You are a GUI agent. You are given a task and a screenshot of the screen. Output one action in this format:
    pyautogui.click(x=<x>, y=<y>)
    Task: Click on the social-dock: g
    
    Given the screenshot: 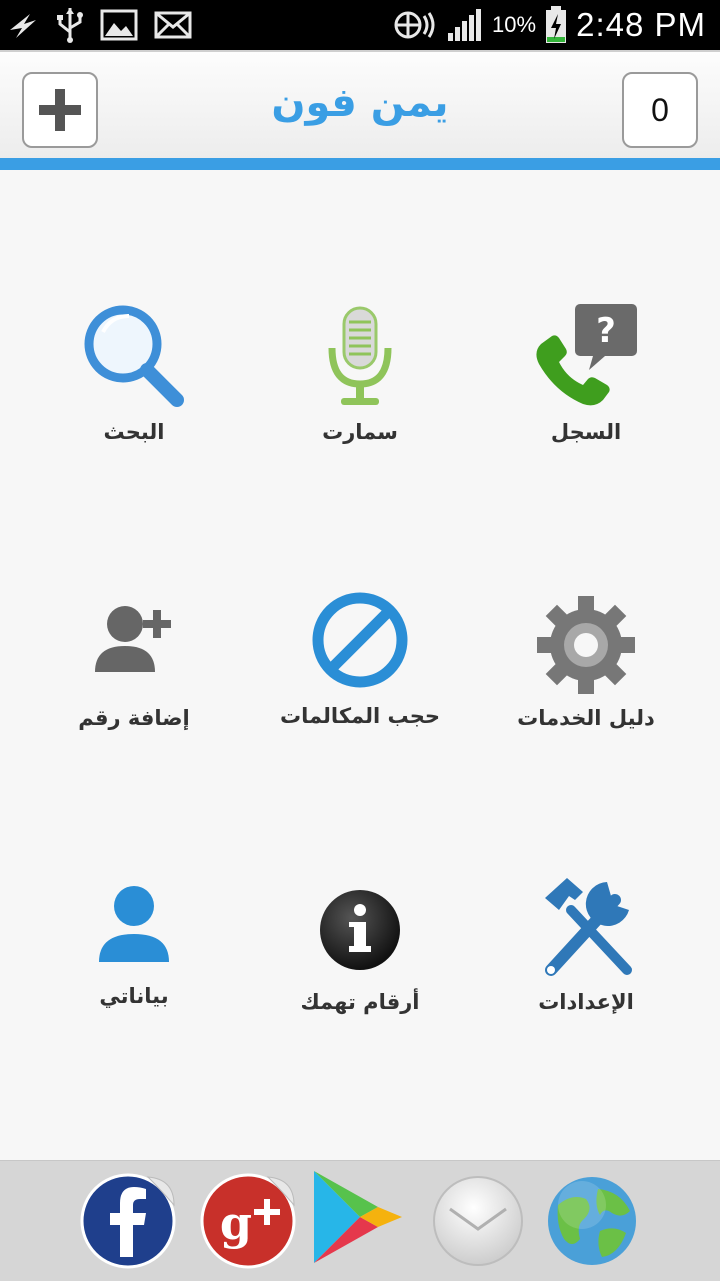 What is the action you would take?
    pyautogui.click(x=360, y=1220)
    